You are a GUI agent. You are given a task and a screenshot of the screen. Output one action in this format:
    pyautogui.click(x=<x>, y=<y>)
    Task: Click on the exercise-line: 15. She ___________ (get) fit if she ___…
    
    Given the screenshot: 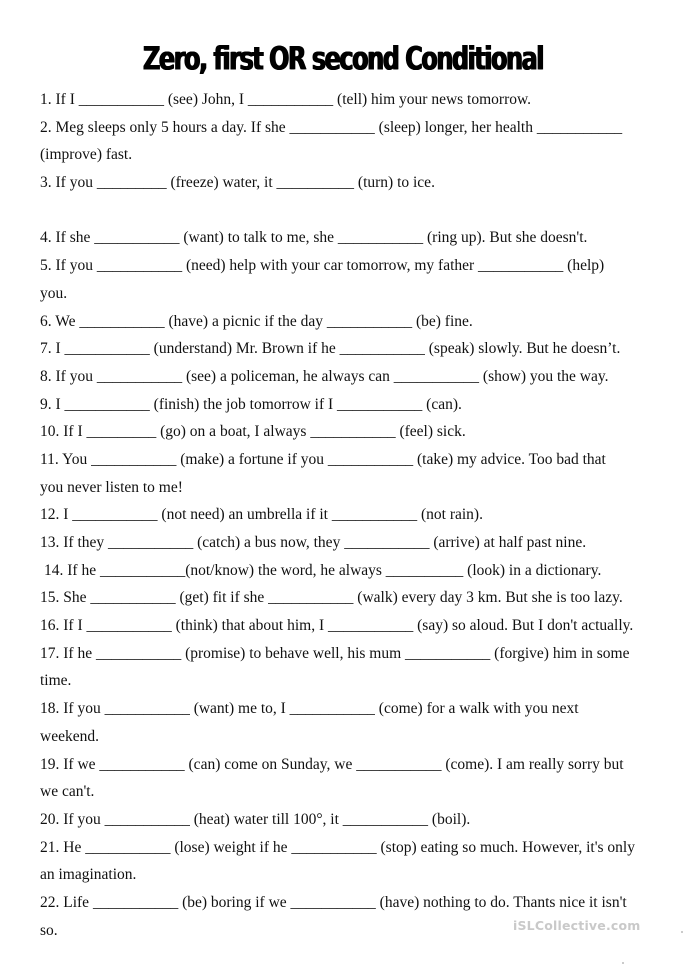 What is the action you would take?
    pyautogui.click(x=331, y=598)
    